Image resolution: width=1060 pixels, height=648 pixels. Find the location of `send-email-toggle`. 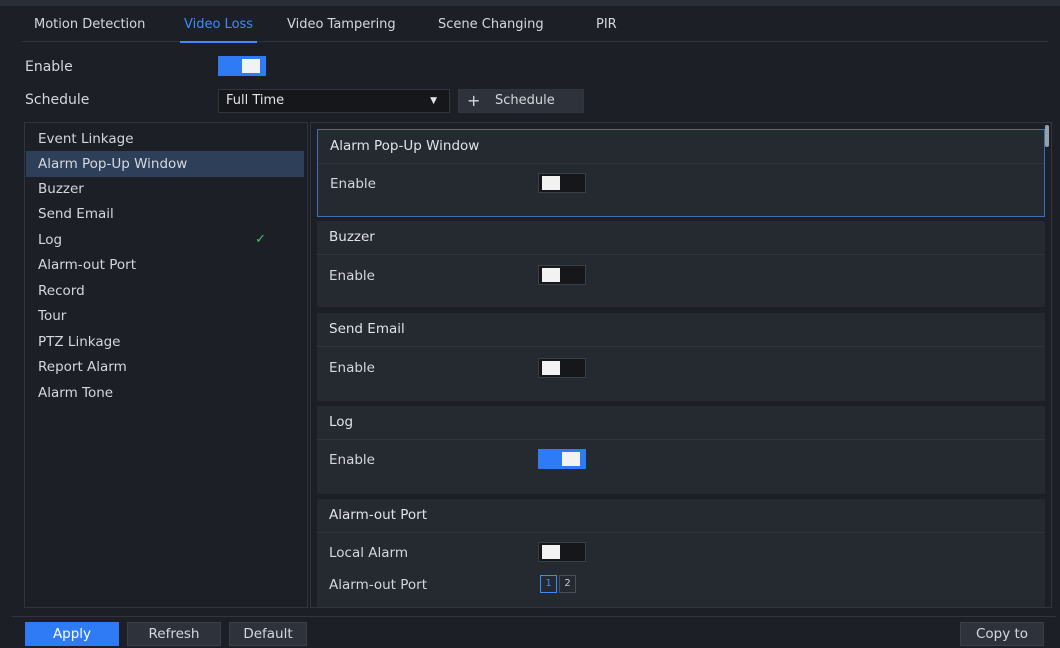

send-email-toggle is located at coordinates (562, 368).